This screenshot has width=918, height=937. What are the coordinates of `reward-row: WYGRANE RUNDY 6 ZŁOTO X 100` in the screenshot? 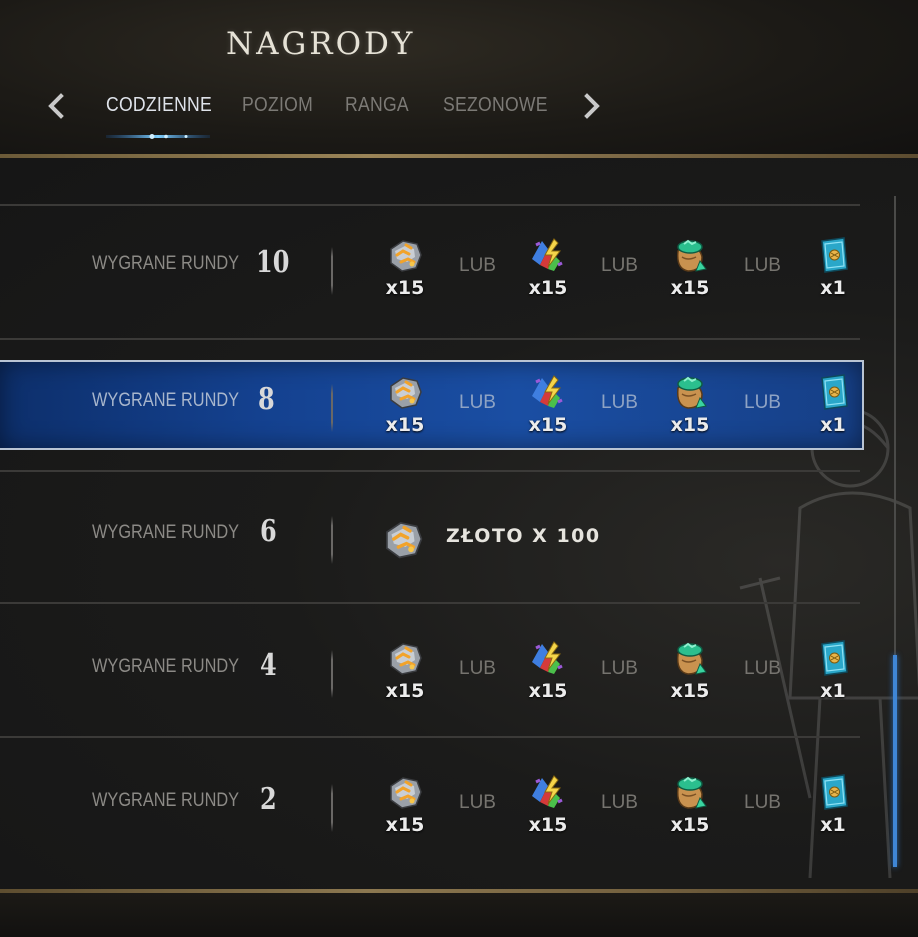 It's located at (431, 539).